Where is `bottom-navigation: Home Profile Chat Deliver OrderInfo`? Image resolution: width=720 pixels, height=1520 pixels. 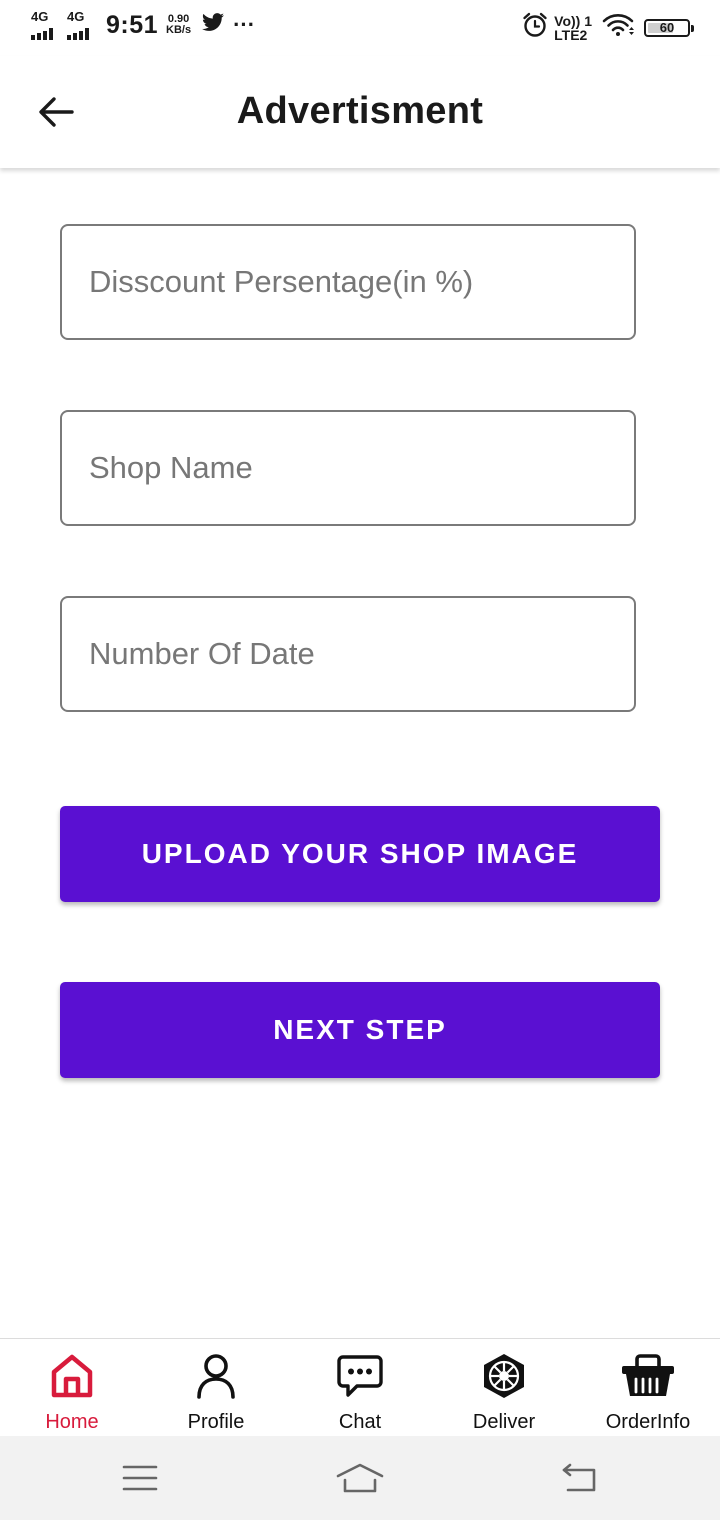 bottom-navigation: Home Profile Chat Deliver OrderInfo is located at coordinates (360, 1387).